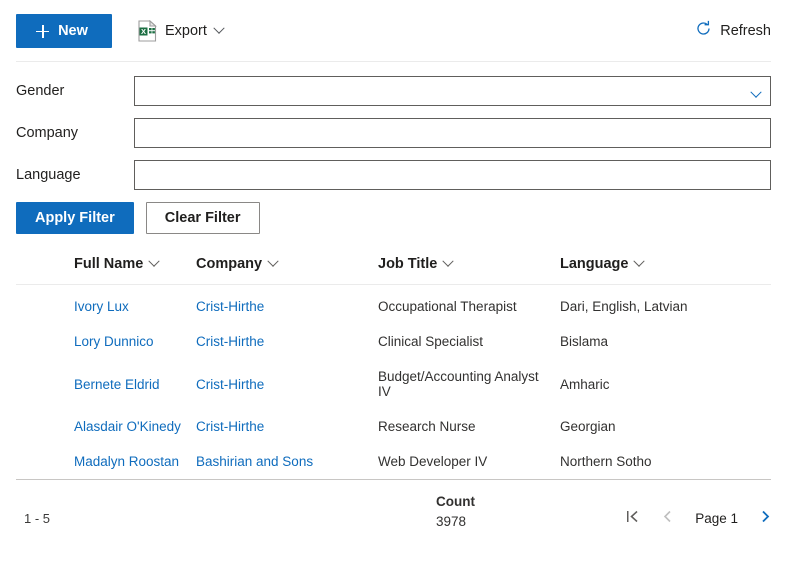  I want to click on filter-row-company: Company, so click(393, 133).